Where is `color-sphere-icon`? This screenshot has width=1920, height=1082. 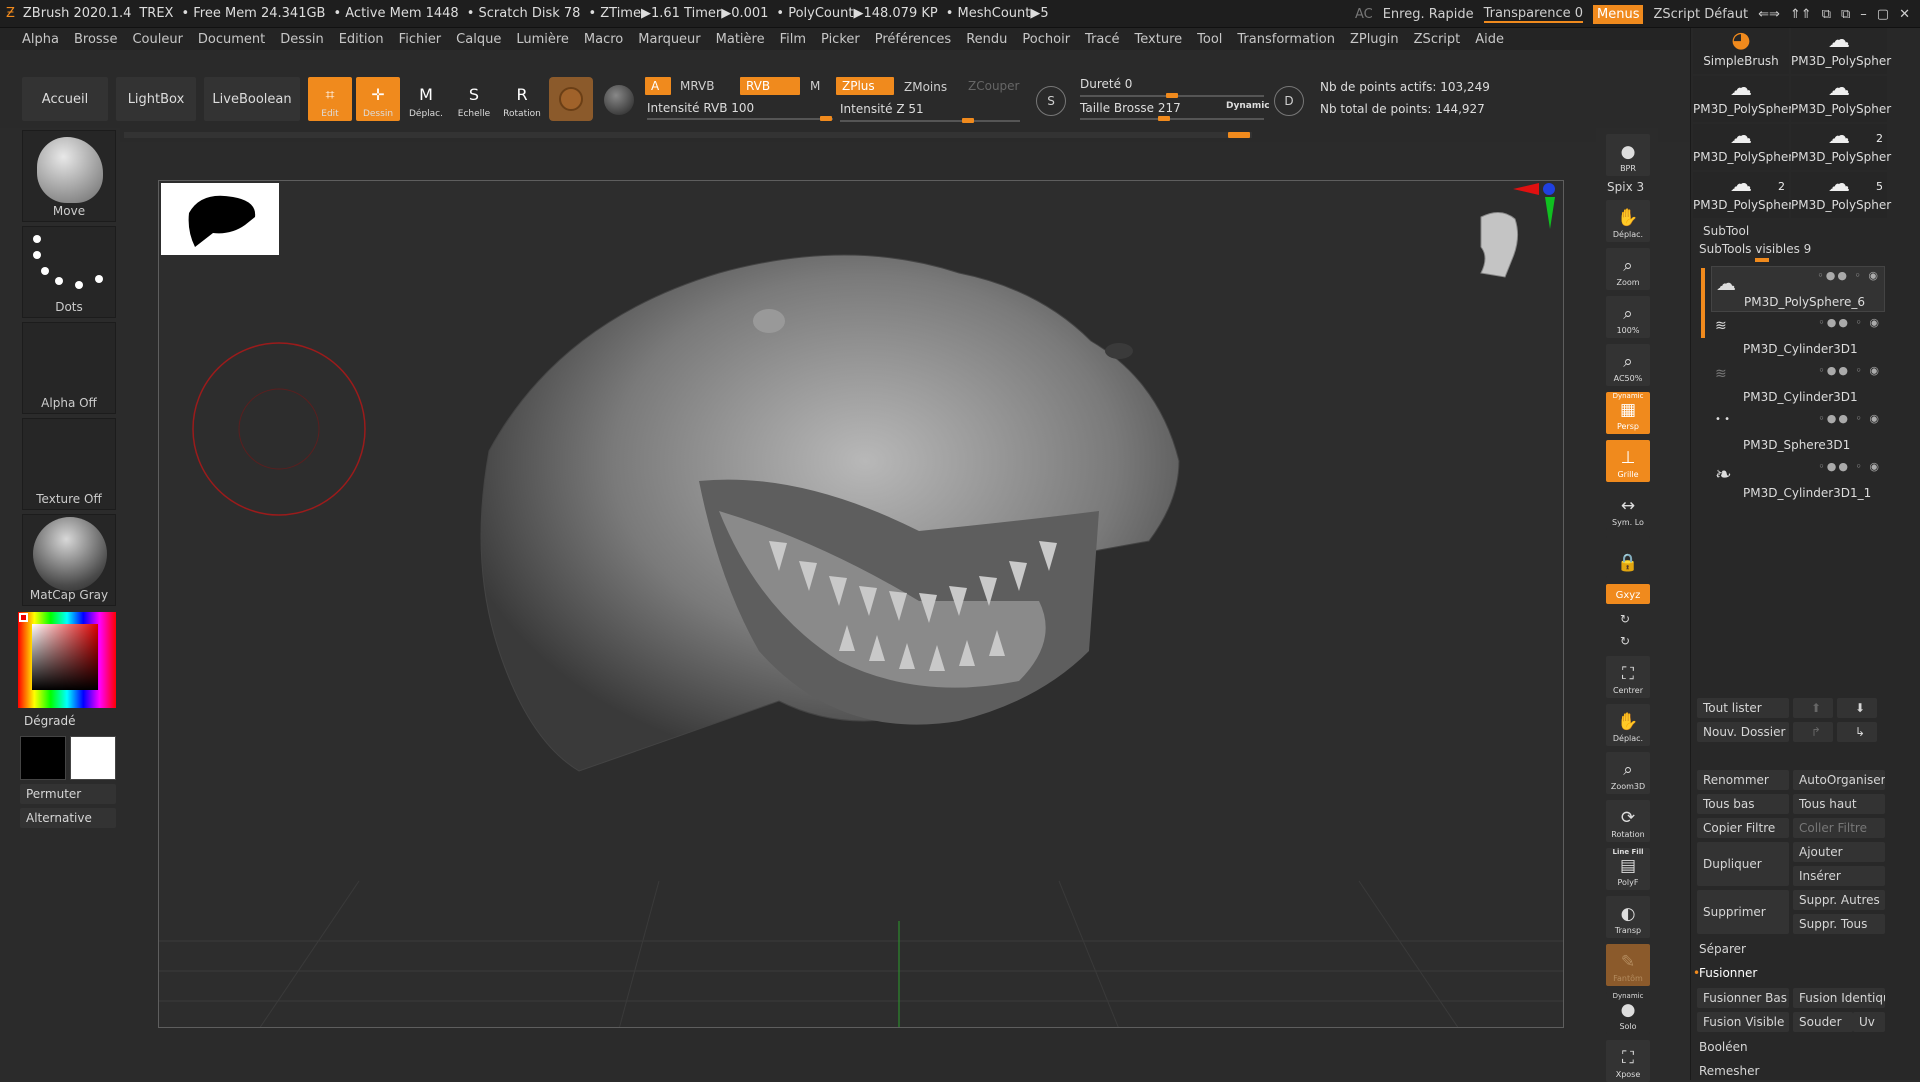
color-sphere-icon is located at coordinates (619, 100).